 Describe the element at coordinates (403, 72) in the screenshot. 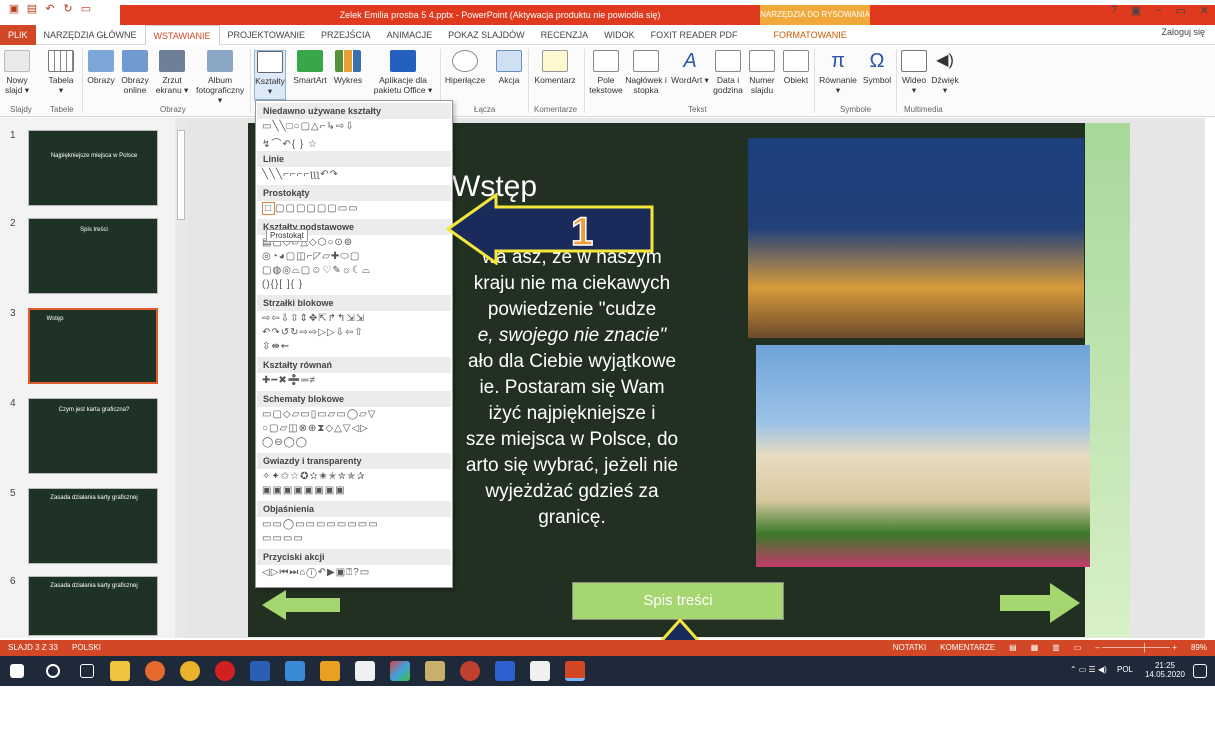

I see `office-apps-button: Aplikacje dla pakietu Office ▾` at that location.